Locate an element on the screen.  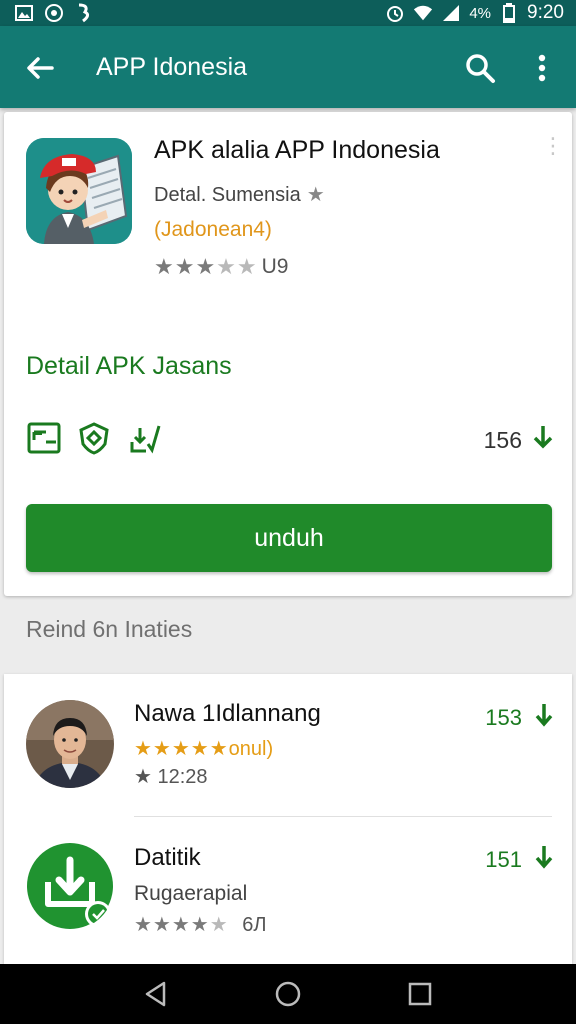
app-bar: APP Idonesia is located at coordinates (288, 67).